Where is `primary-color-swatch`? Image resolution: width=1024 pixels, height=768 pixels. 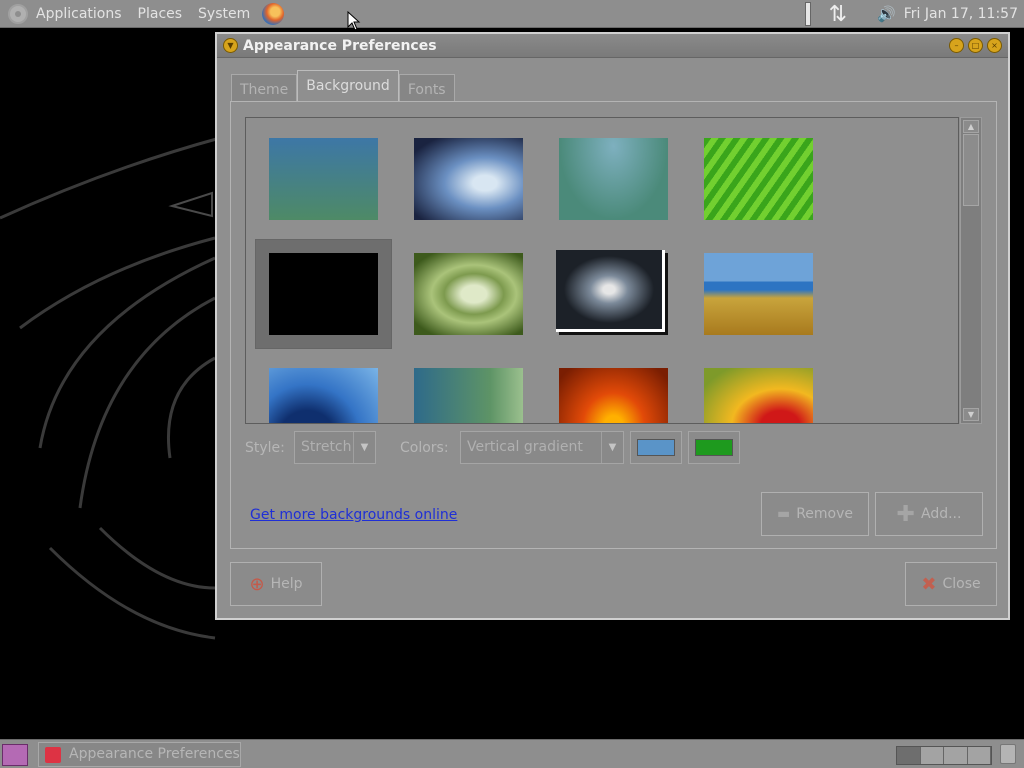
primary-color-swatch is located at coordinates (656, 447).